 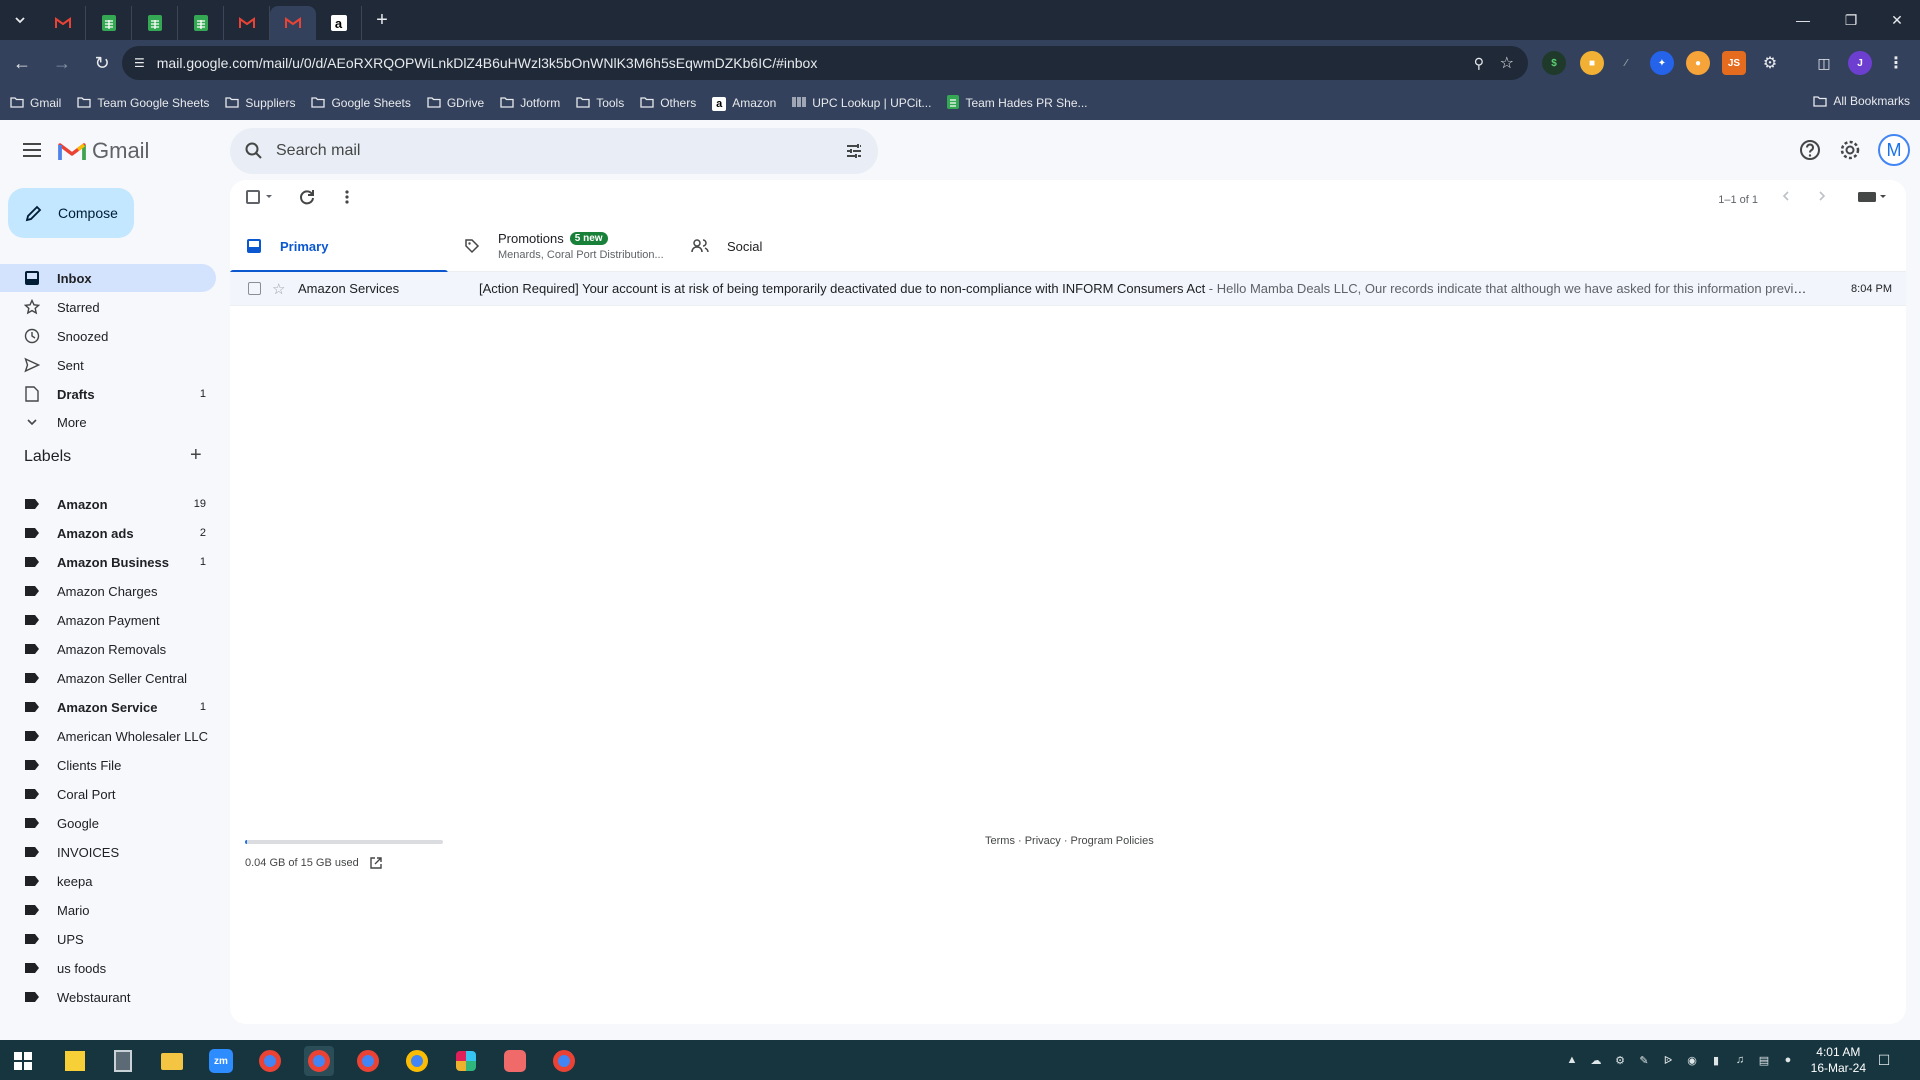 What do you see at coordinates (254, 288) in the screenshot?
I see `row-checkbox` at bounding box center [254, 288].